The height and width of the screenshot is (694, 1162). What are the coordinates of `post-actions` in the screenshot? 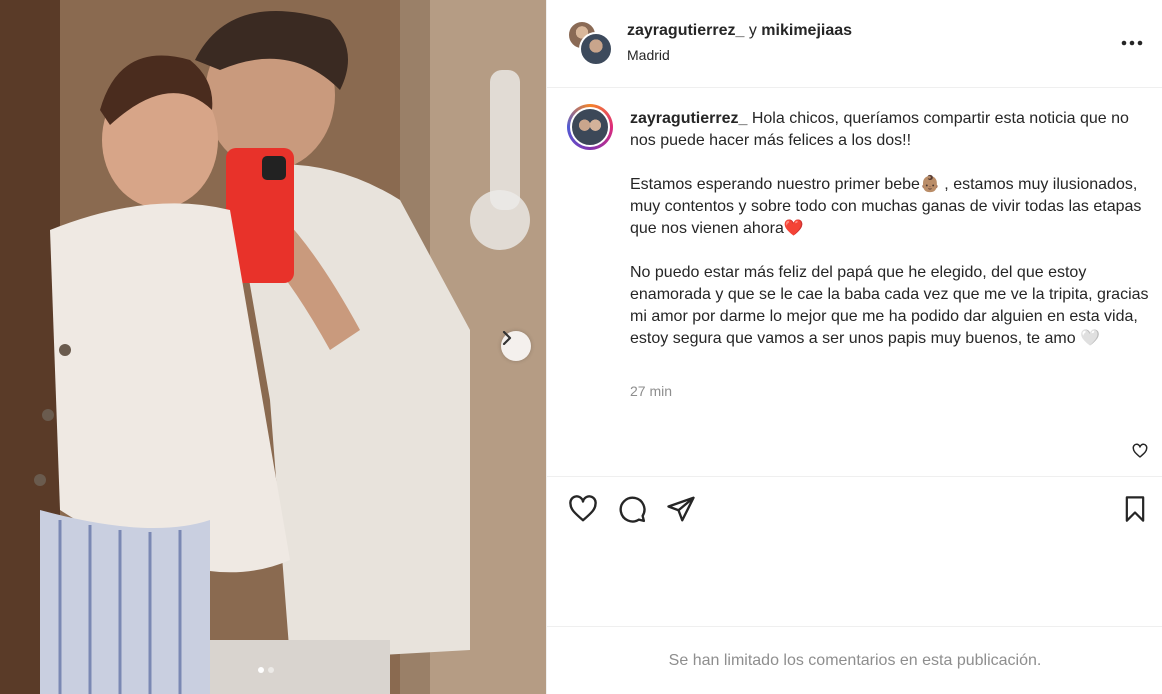 It's located at (854, 509).